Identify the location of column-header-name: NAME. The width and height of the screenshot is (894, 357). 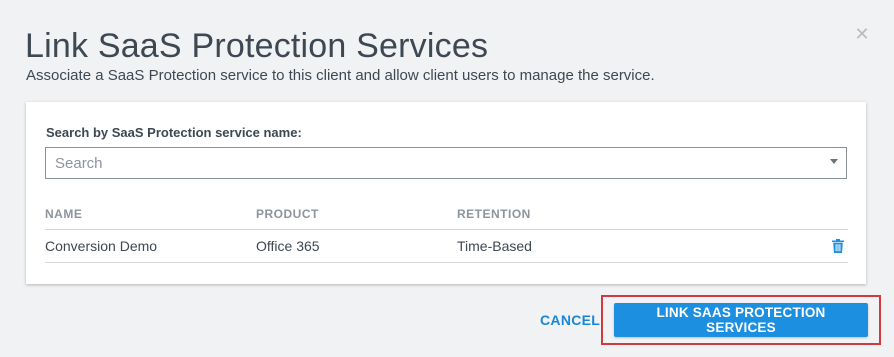
(64, 214).